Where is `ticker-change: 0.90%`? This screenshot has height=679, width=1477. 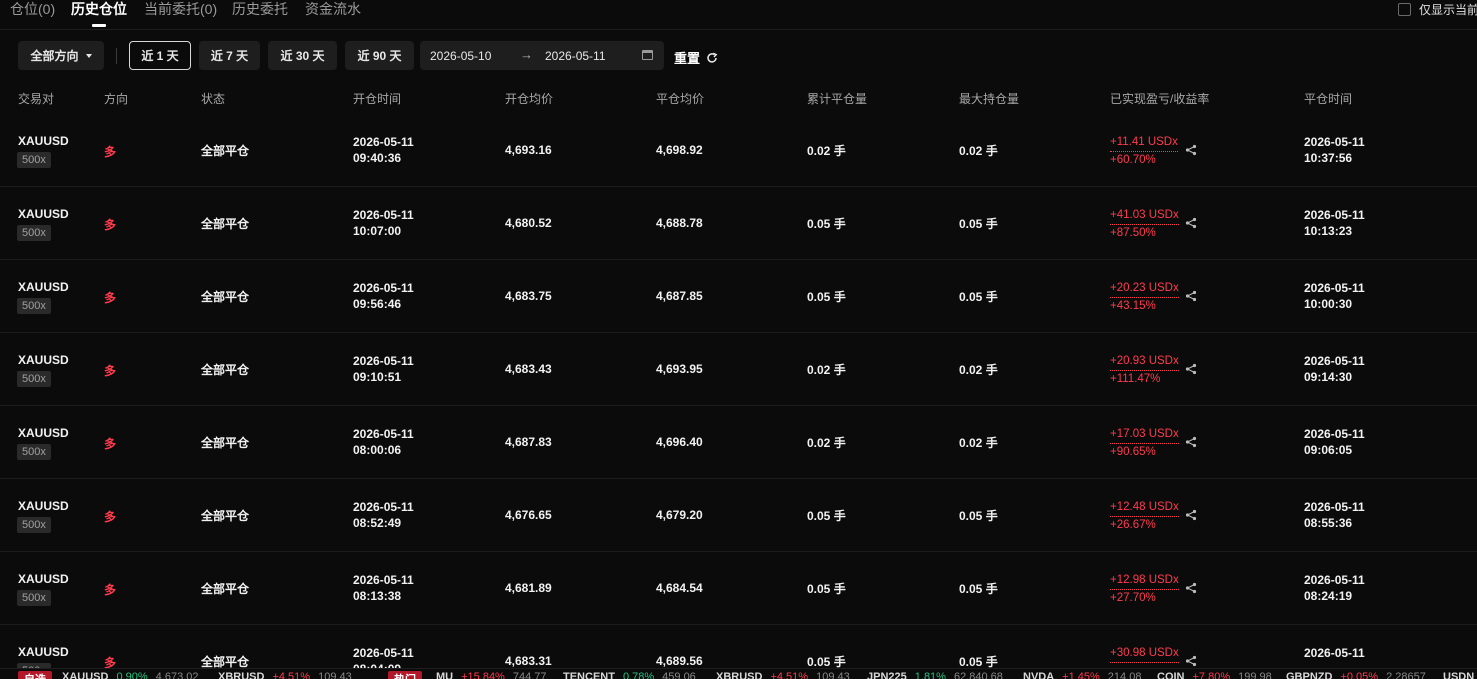 ticker-change: 0.90% is located at coordinates (132, 675).